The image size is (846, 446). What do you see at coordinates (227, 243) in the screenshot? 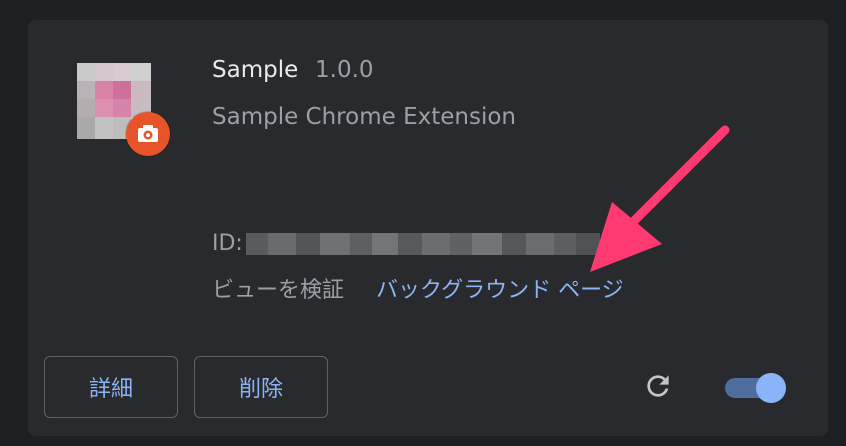
I see `extension-id-label: ID:` at bounding box center [227, 243].